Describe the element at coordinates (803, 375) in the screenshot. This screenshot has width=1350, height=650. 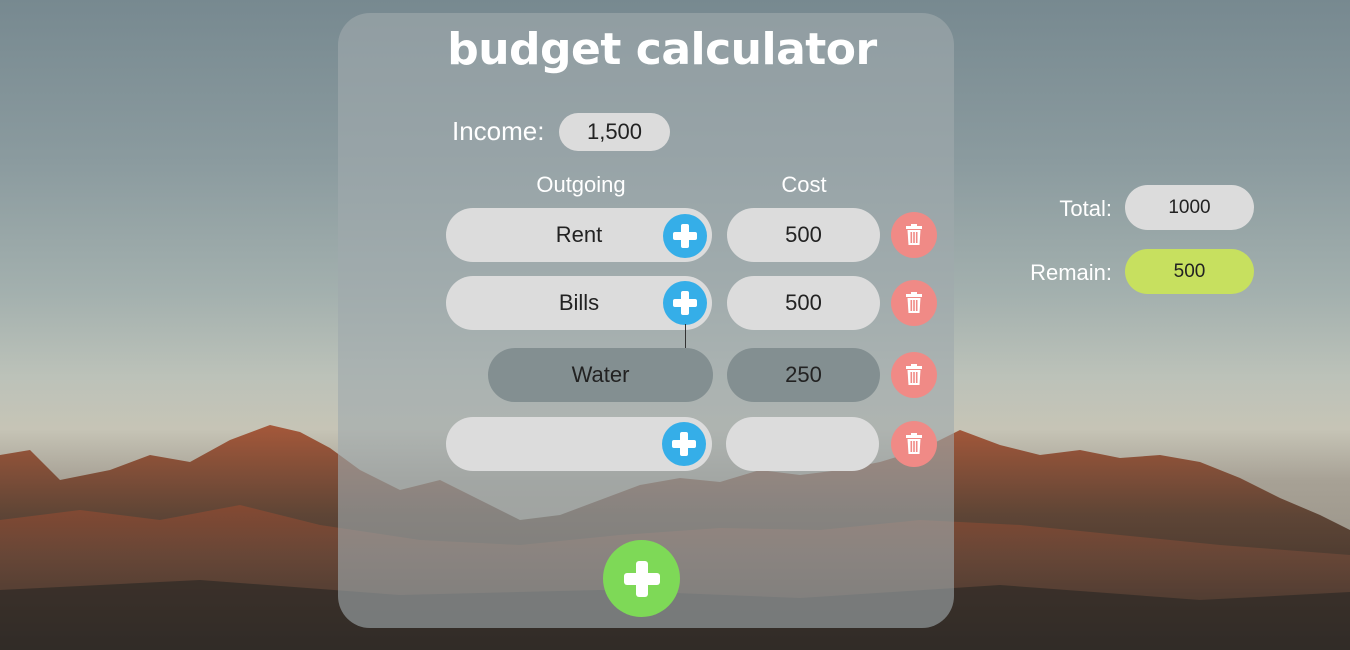
I see `sub-item-cost-input: 250` at that location.